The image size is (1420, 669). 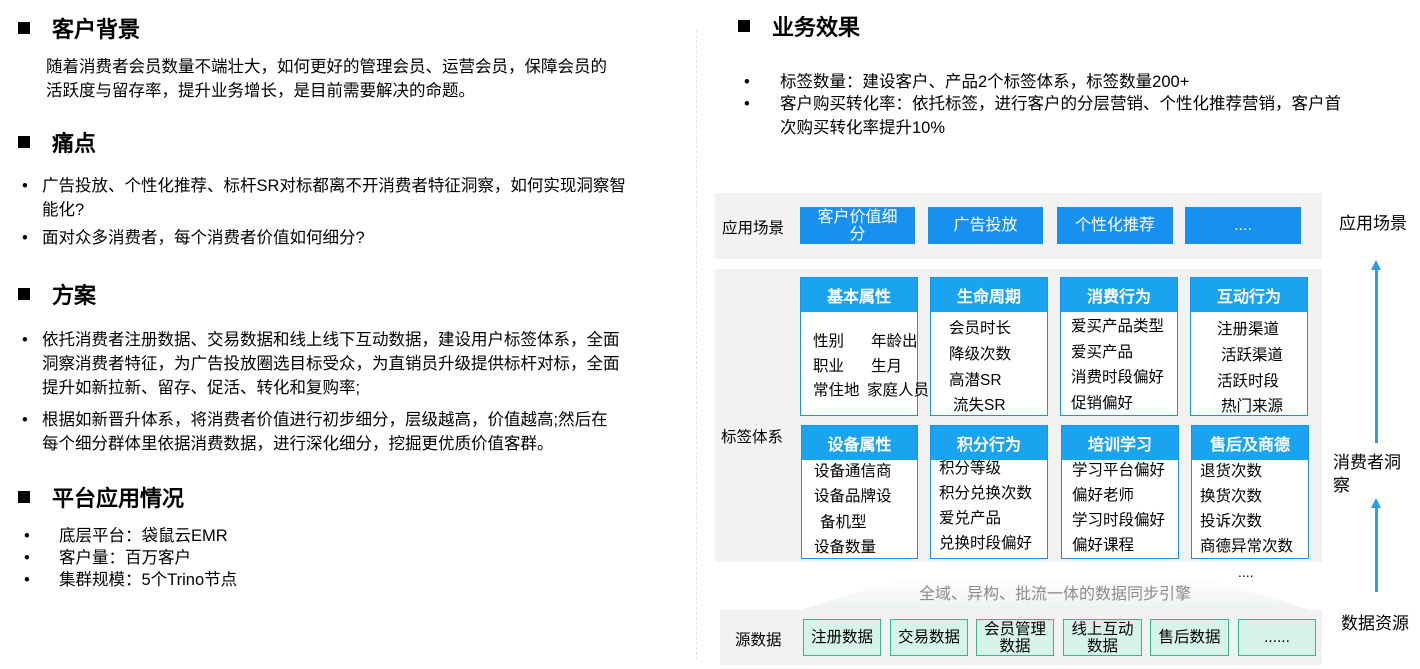 I want to click on card-item: 积分兑换次数, so click(x=986, y=493).